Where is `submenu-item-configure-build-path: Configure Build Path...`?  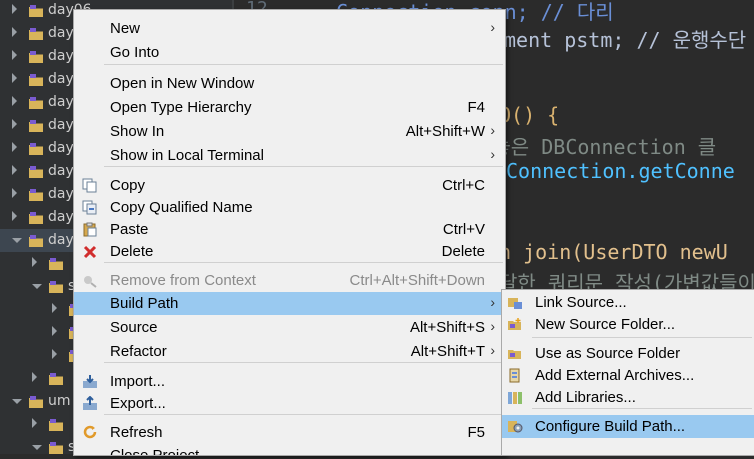 submenu-item-configure-build-path: Configure Build Path... is located at coordinates (628, 426).